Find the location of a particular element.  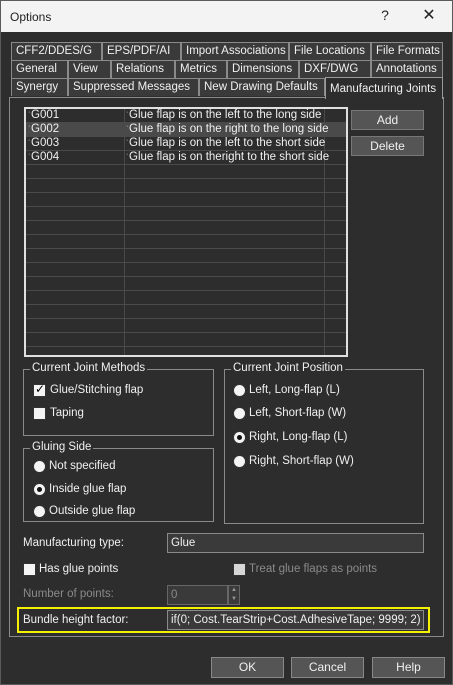

left-long-flap-radio is located at coordinates (239, 390).